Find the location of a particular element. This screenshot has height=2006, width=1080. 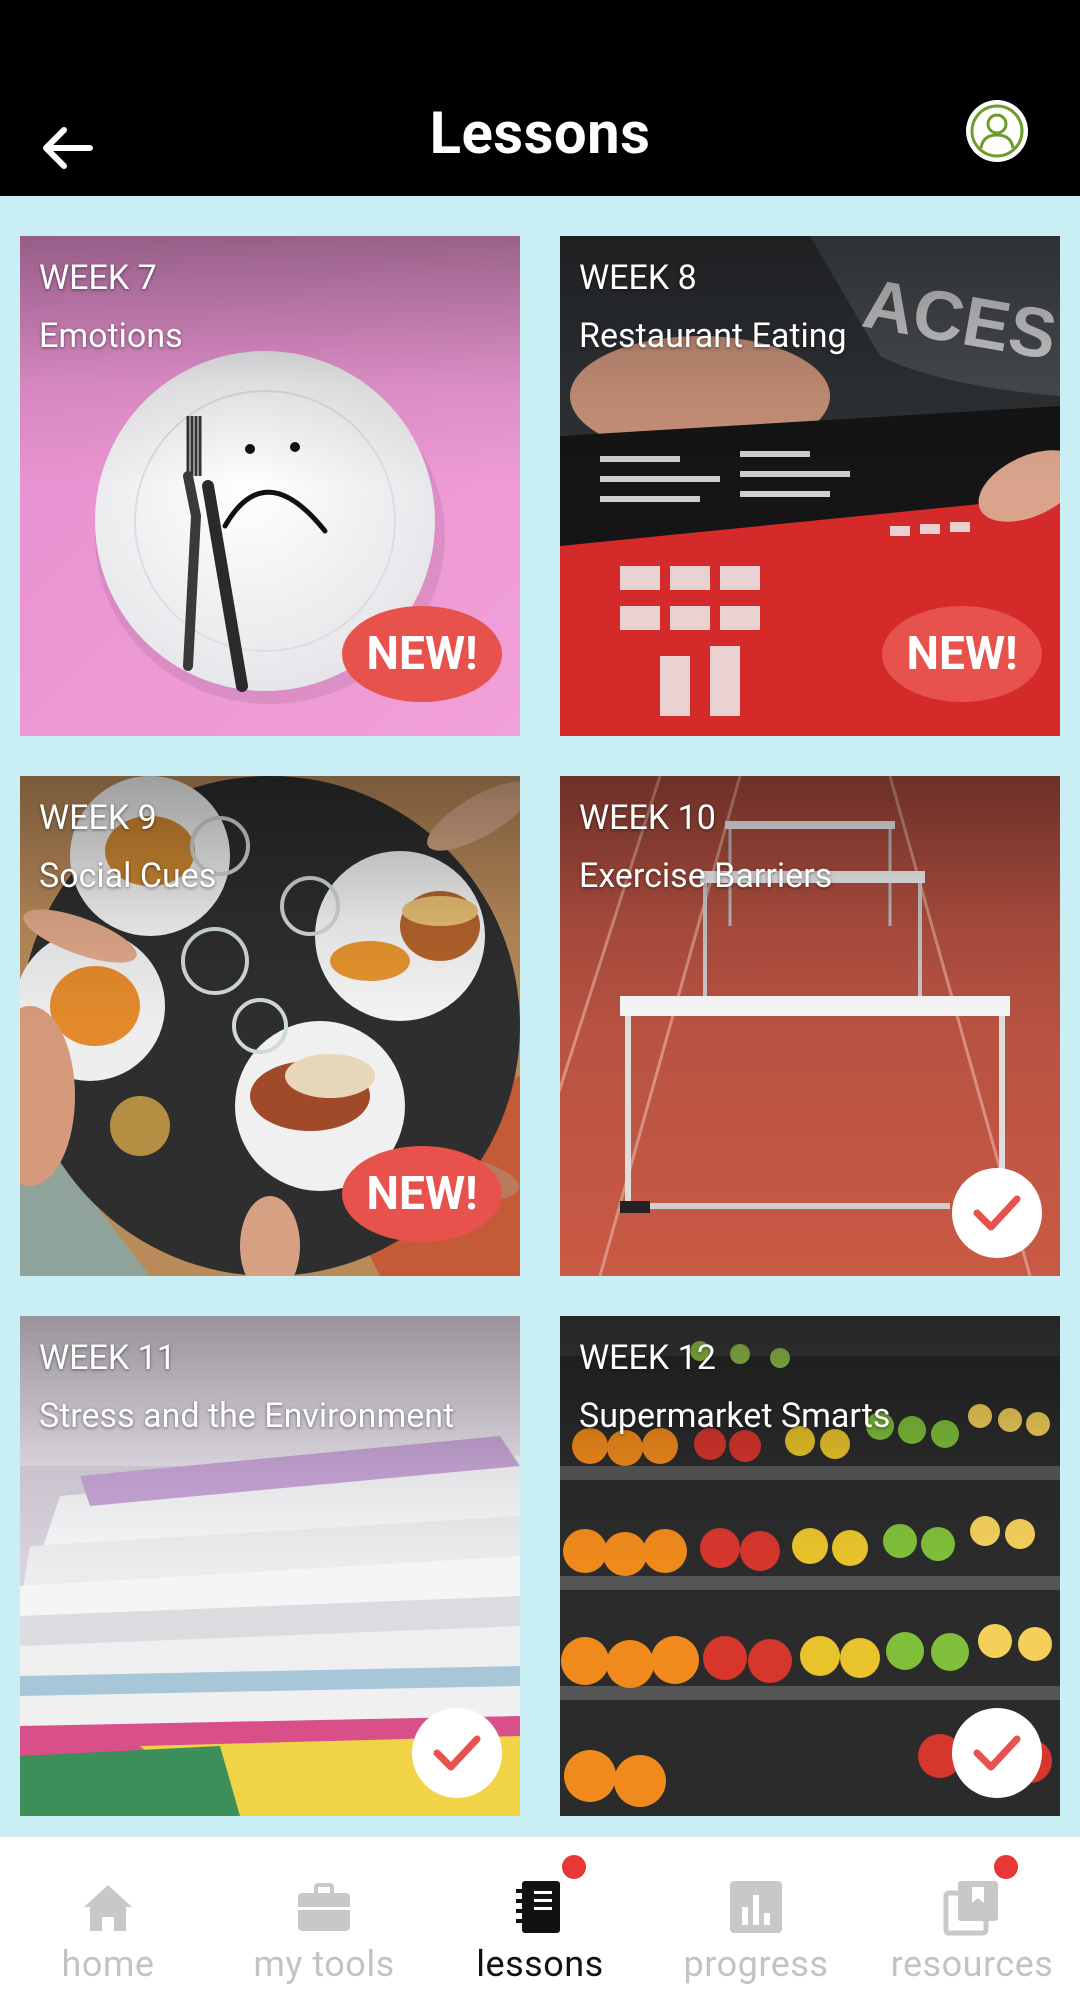

lesson-week: WEEK 10 is located at coordinates (647, 818).